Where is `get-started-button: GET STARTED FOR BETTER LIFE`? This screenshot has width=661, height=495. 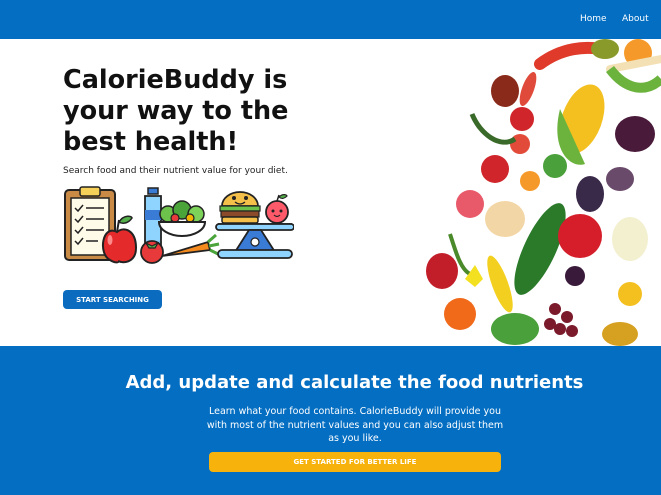
get-started-button: GET STARTED FOR BETTER LIFE is located at coordinates (355, 462).